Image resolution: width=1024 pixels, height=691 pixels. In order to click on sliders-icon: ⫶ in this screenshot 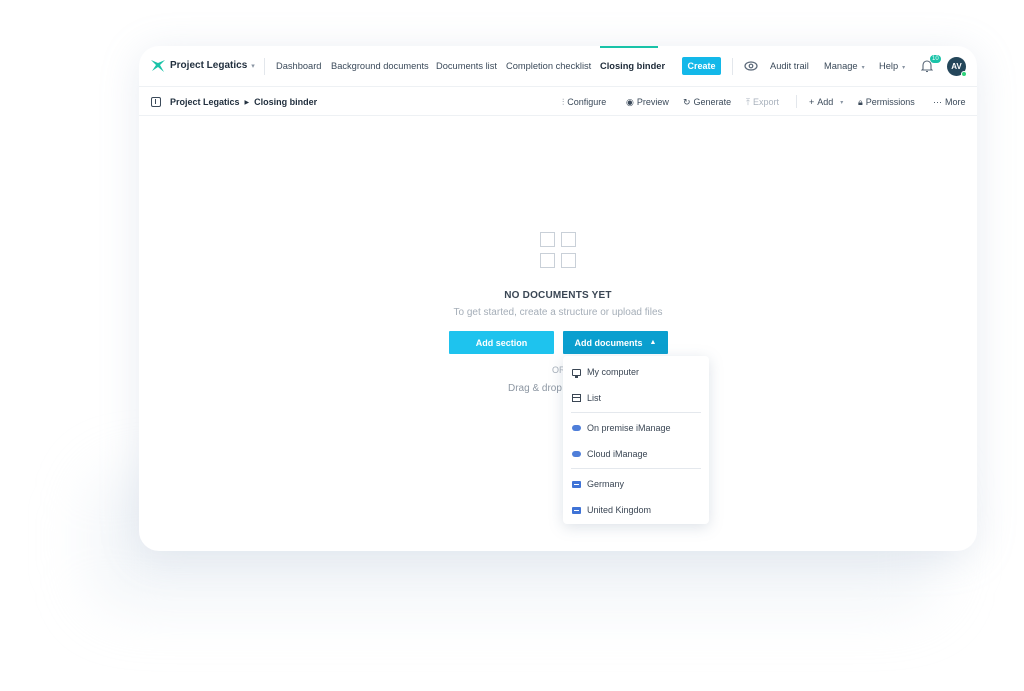, I will do `click(563, 101)`.